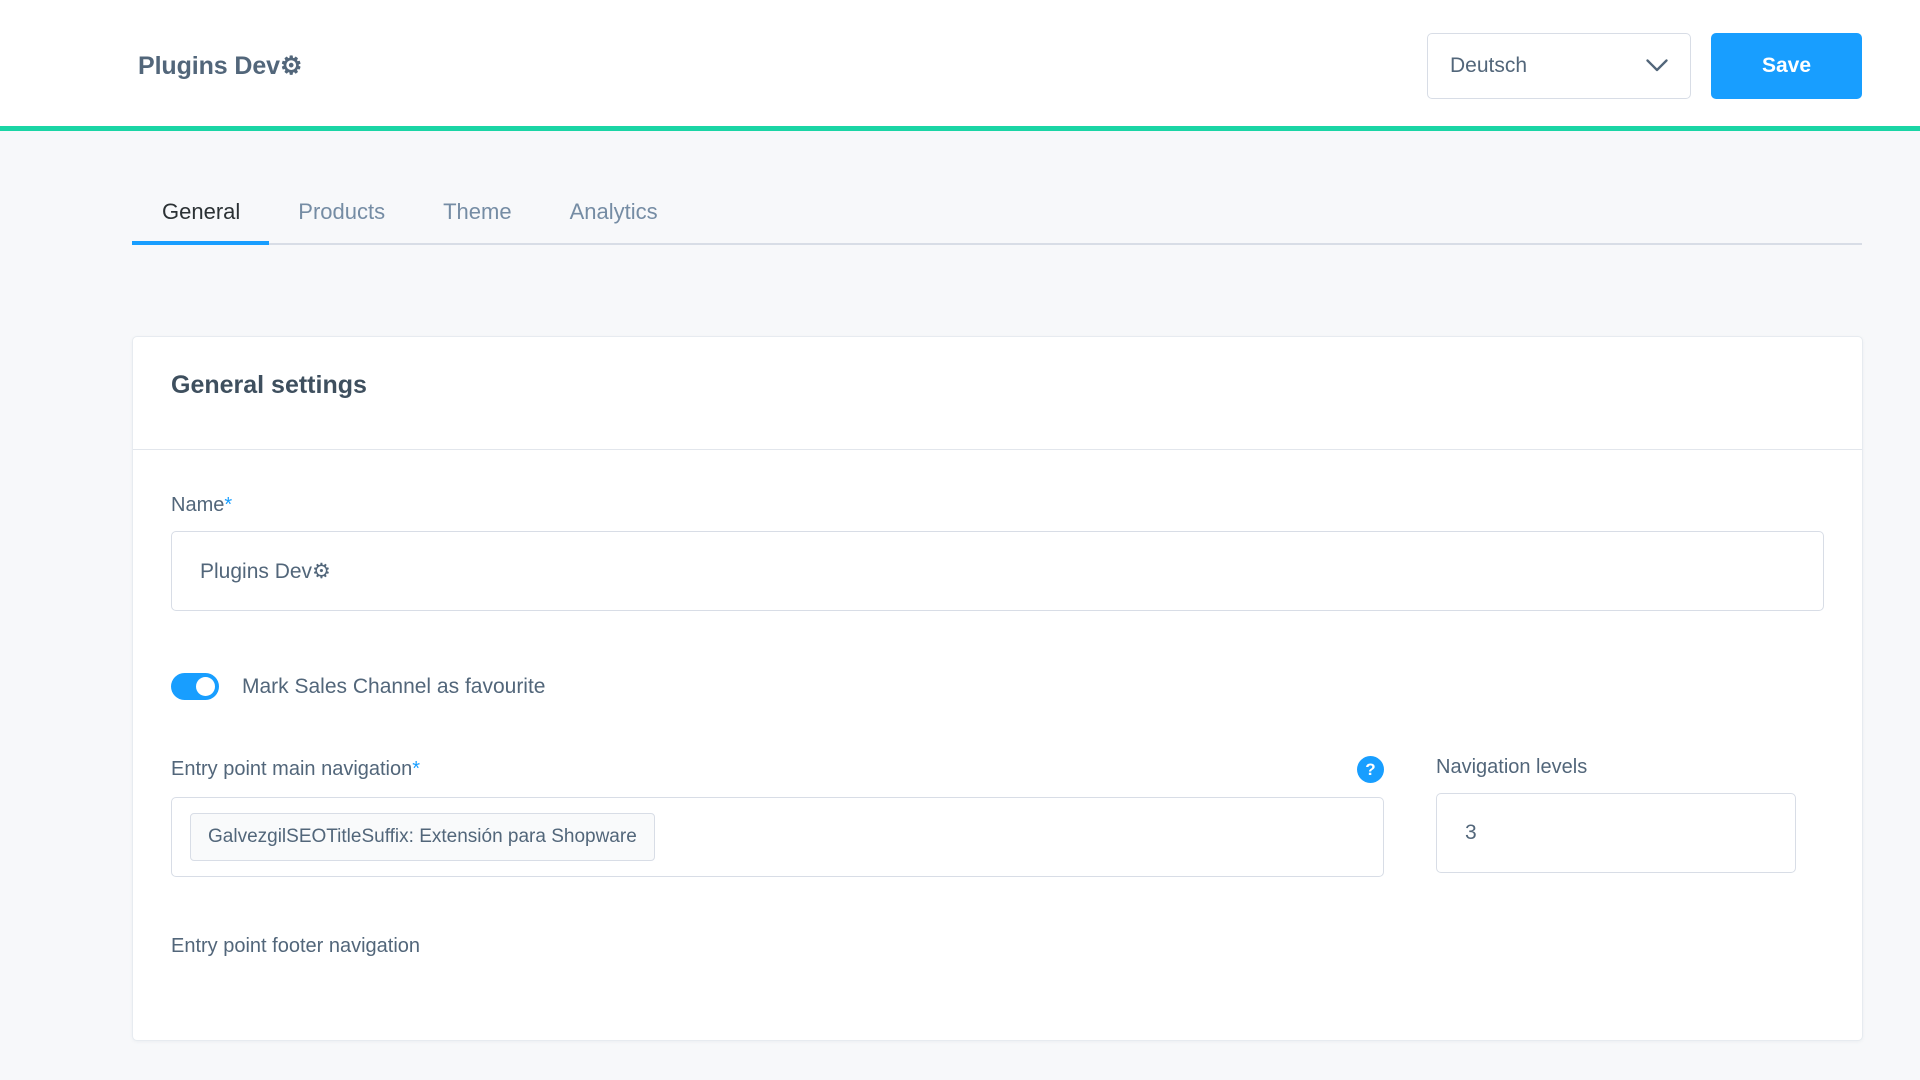 The width and height of the screenshot is (1920, 1080). What do you see at coordinates (1657, 65) in the screenshot?
I see `chevron-down-icon` at bounding box center [1657, 65].